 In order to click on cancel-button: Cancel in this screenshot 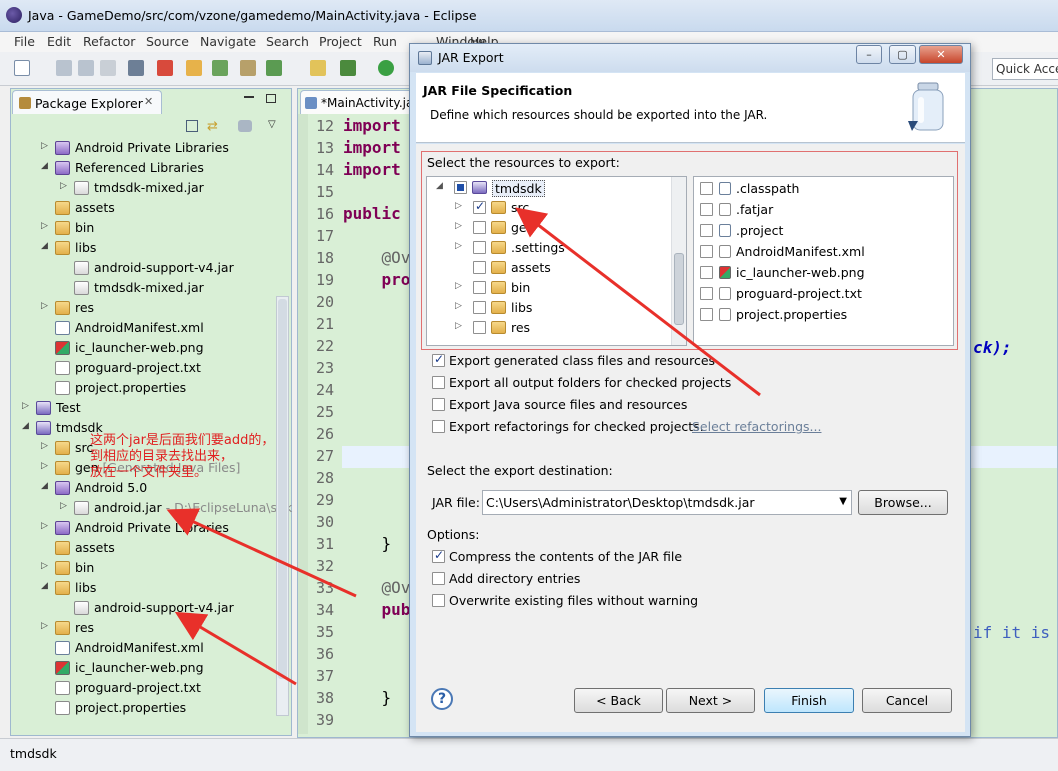, I will do `click(907, 700)`.